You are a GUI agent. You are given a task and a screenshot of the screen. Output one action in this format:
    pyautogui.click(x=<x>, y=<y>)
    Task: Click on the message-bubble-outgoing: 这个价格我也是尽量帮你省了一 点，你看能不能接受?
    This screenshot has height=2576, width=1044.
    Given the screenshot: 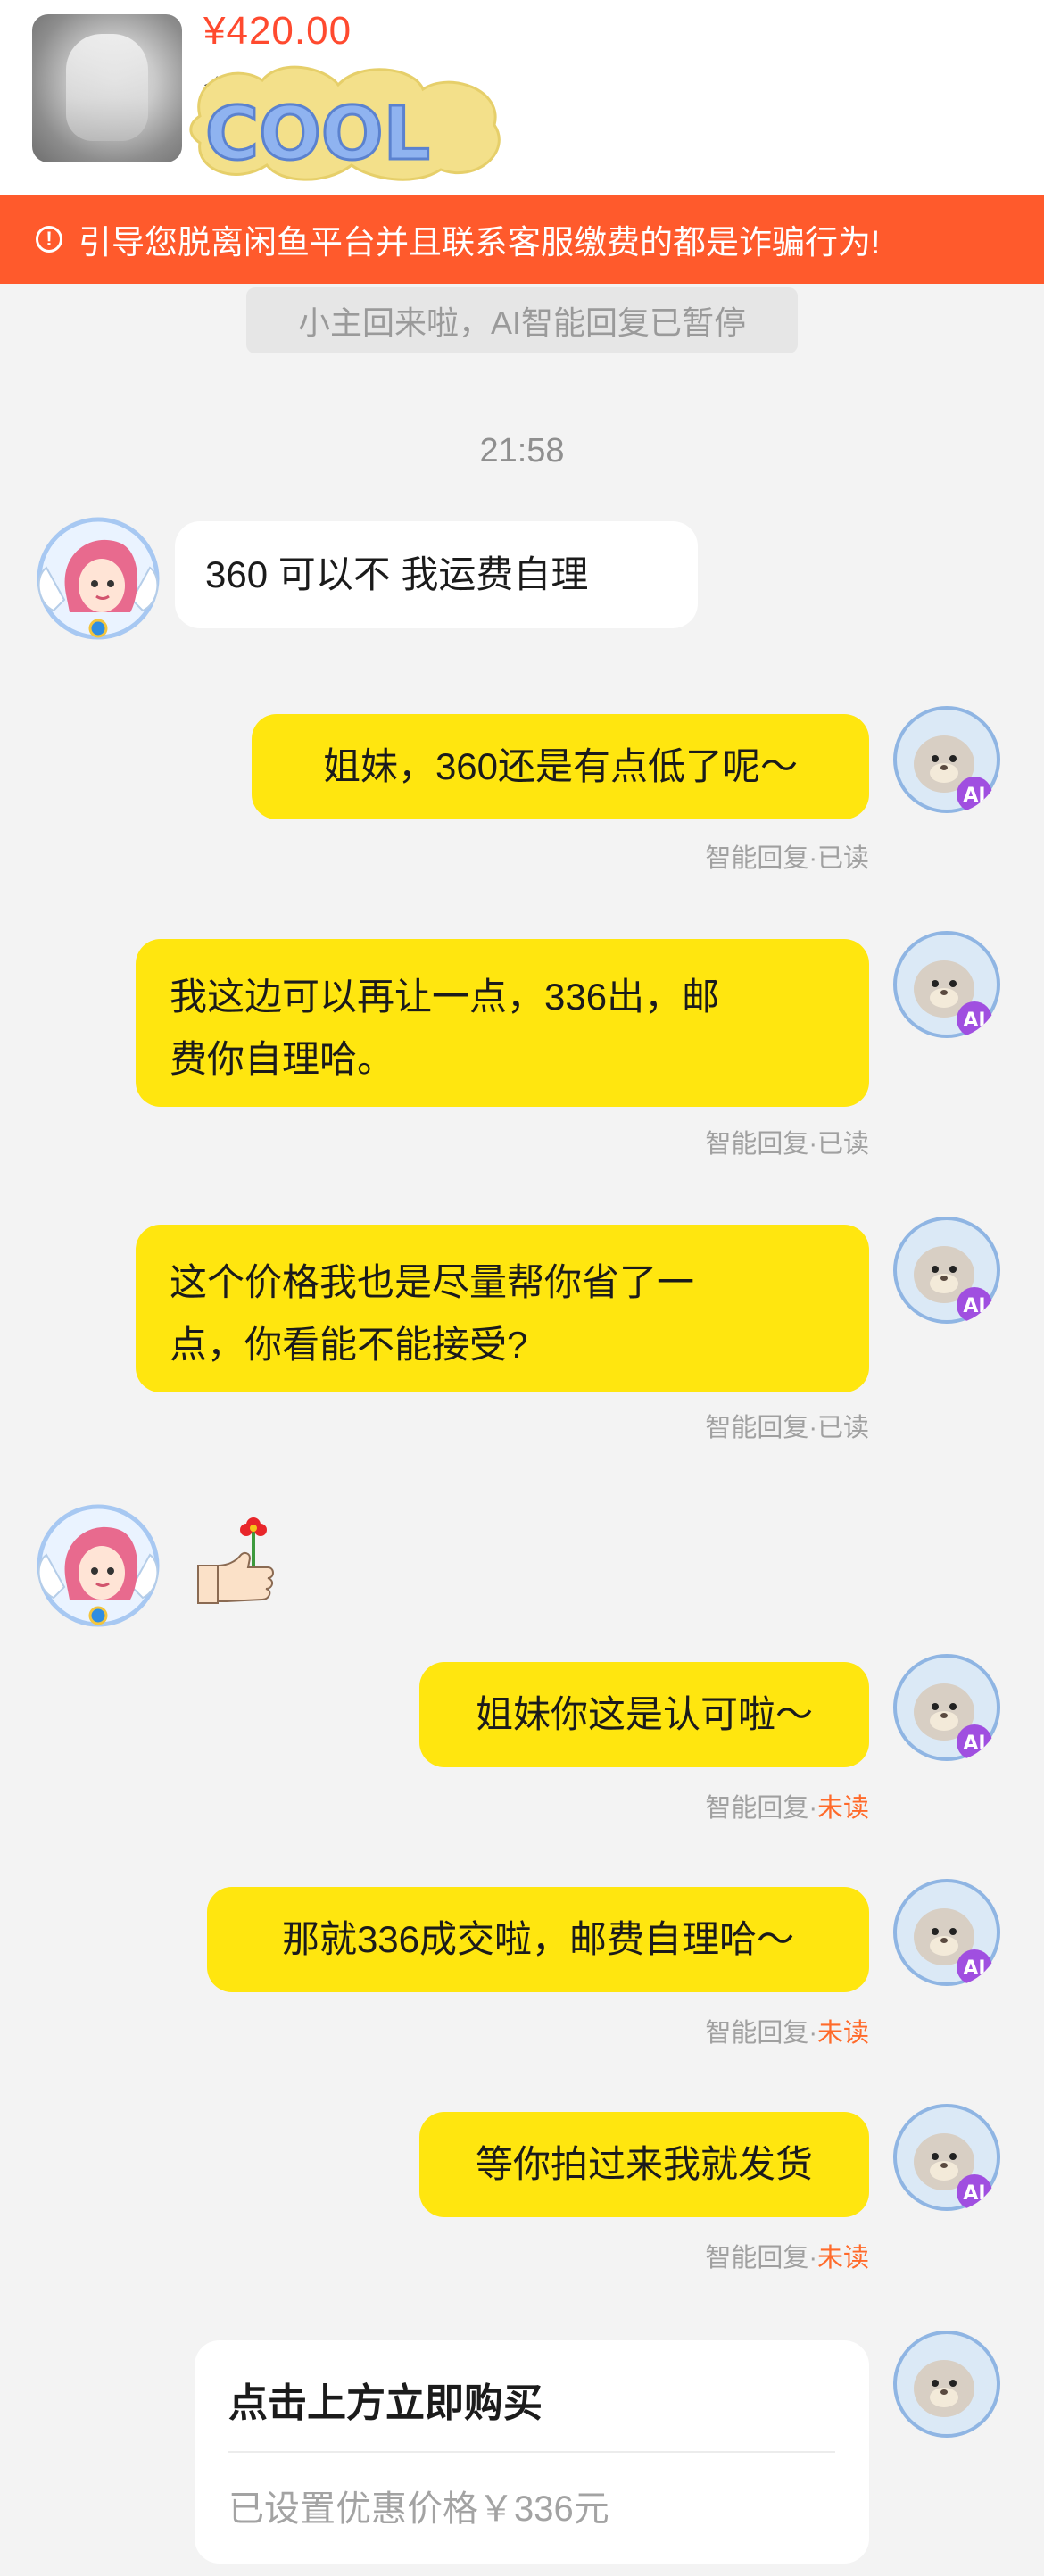 What is the action you would take?
    pyautogui.click(x=502, y=1309)
    